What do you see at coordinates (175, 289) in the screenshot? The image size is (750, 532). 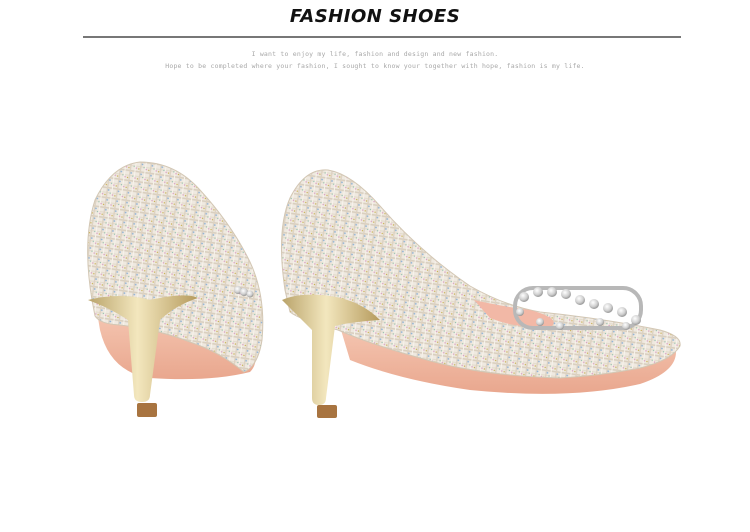 I see `left-shoe` at bounding box center [175, 289].